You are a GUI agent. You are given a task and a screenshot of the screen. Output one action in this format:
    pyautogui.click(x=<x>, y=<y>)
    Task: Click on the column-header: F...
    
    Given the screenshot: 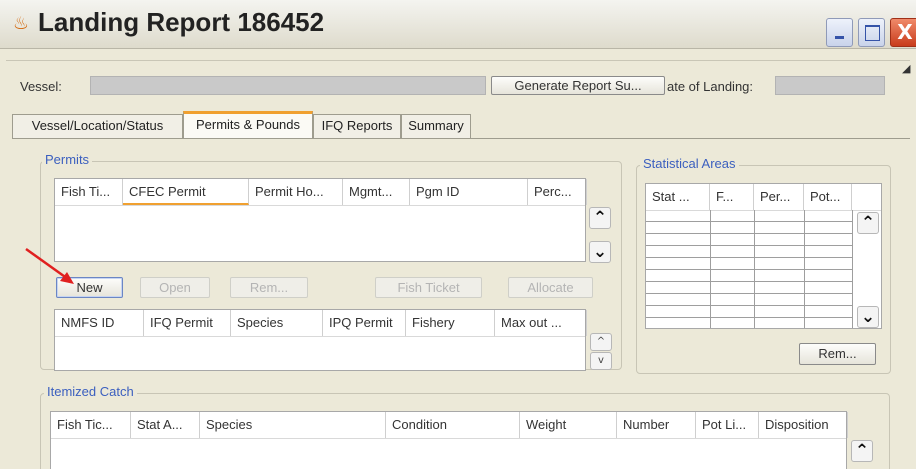 What is the action you would take?
    pyautogui.click(x=732, y=197)
    